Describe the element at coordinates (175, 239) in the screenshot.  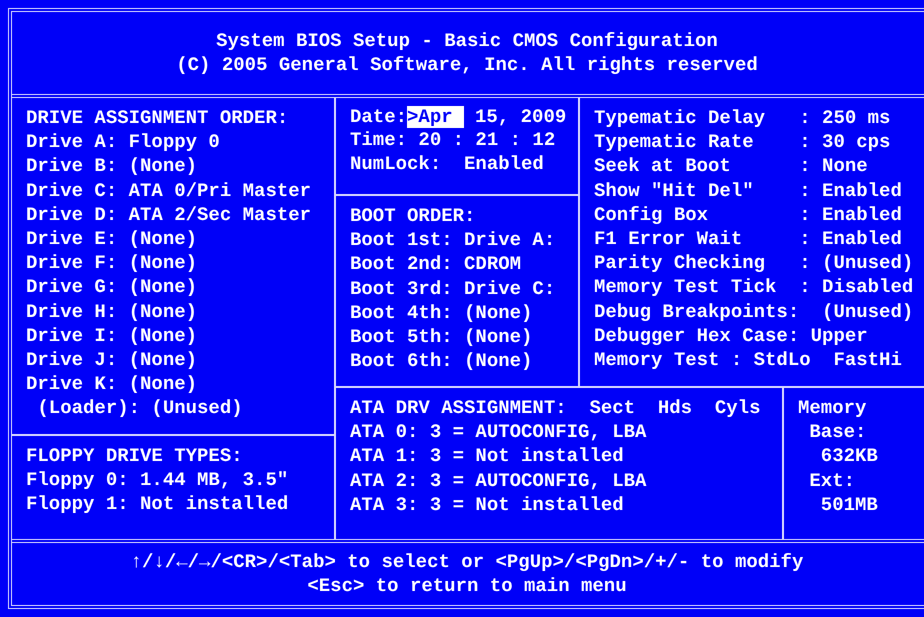
I see `drive-setting: Drive E: (None)` at that location.